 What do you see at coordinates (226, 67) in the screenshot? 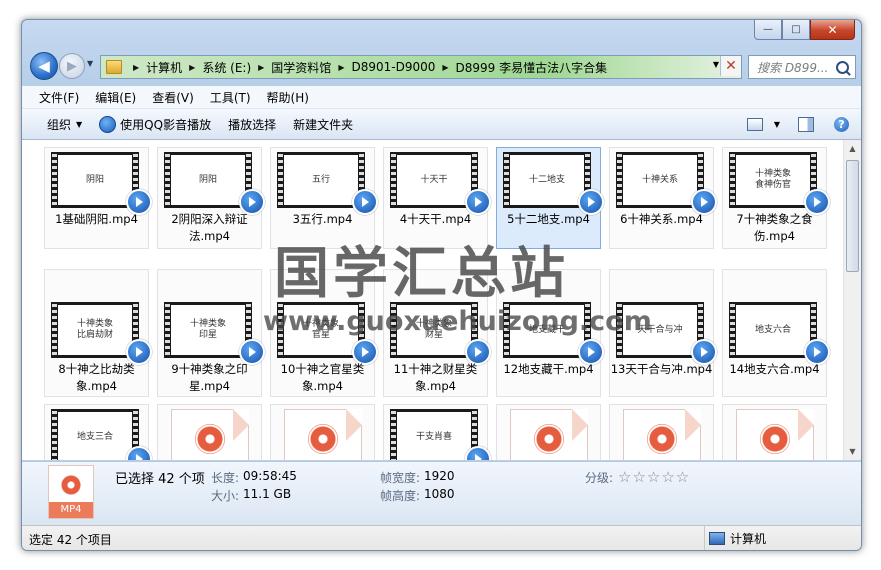
I see `breadcrumb-drive: 系统 (E:)` at bounding box center [226, 67].